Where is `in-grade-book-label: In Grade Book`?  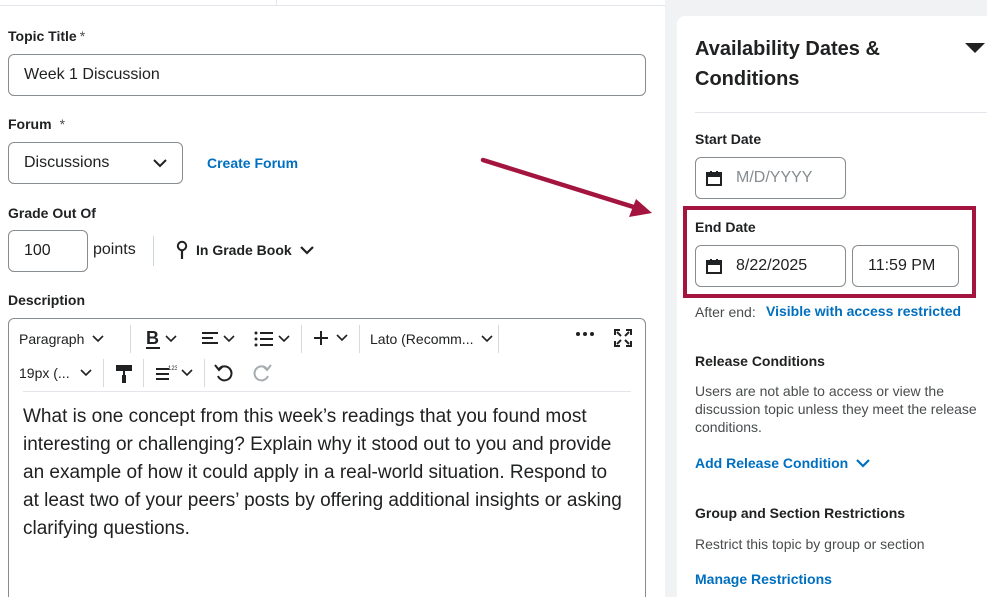
in-grade-book-label: In Grade Book is located at coordinates (244, 250).